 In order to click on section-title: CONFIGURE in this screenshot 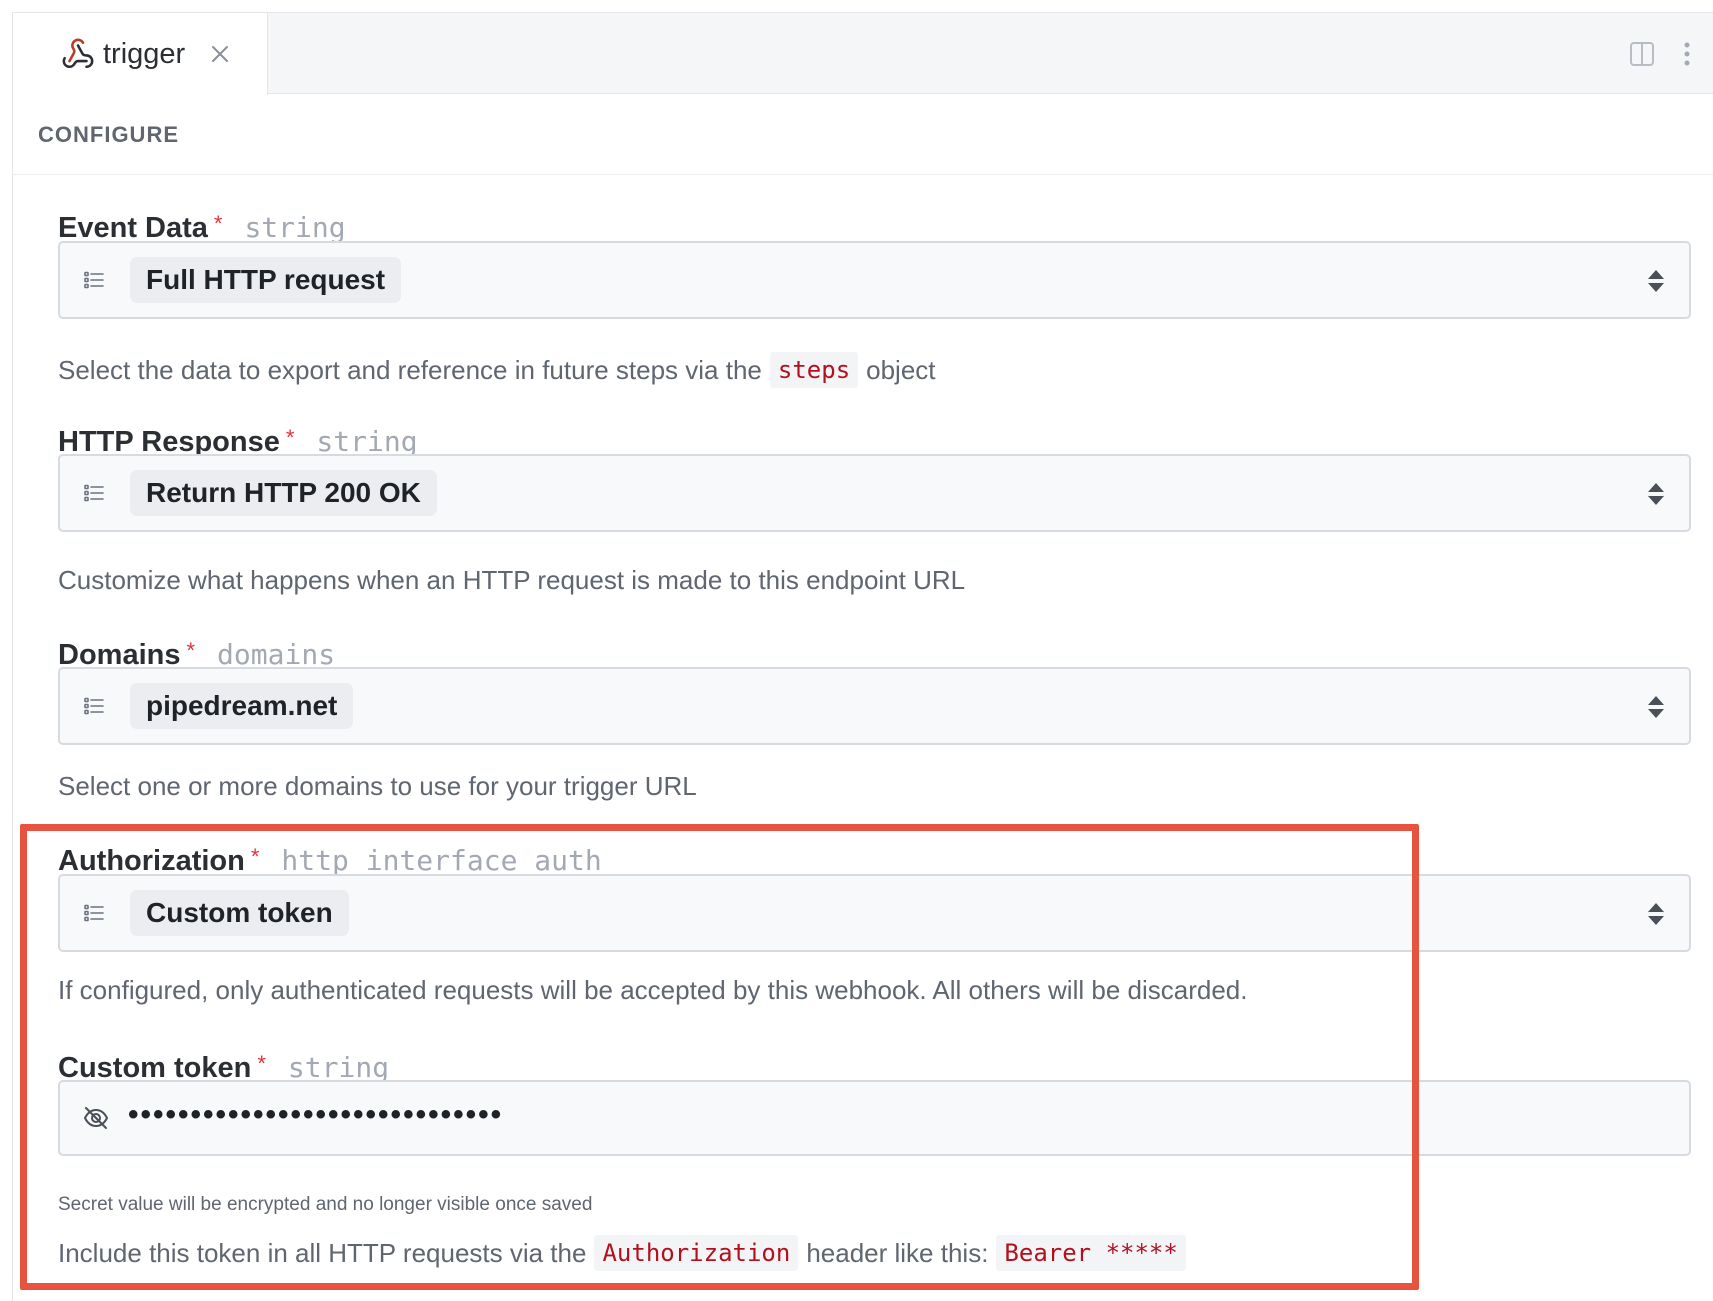, I will do `click(108, 134)`.